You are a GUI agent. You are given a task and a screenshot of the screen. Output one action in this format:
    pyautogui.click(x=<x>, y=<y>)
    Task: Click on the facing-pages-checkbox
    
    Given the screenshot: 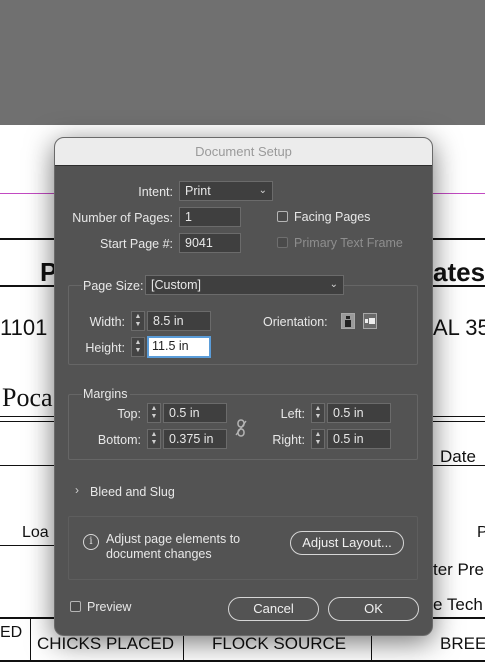 What is the action you would take?
    pyautogui.click(x=282, y=216)
    